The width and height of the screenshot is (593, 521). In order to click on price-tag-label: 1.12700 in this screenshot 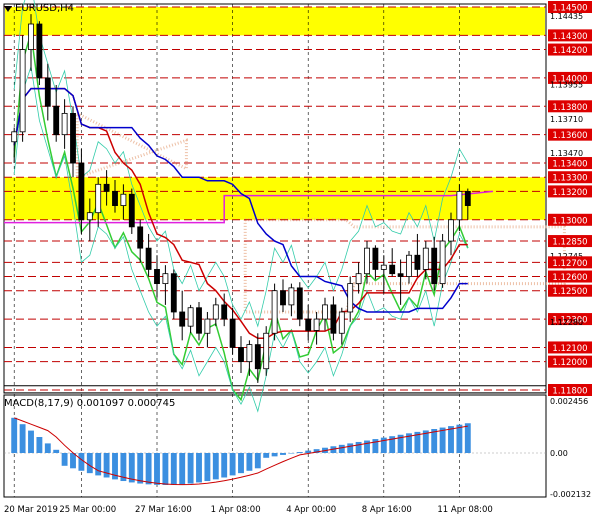, I will do `click(569, 264)`.